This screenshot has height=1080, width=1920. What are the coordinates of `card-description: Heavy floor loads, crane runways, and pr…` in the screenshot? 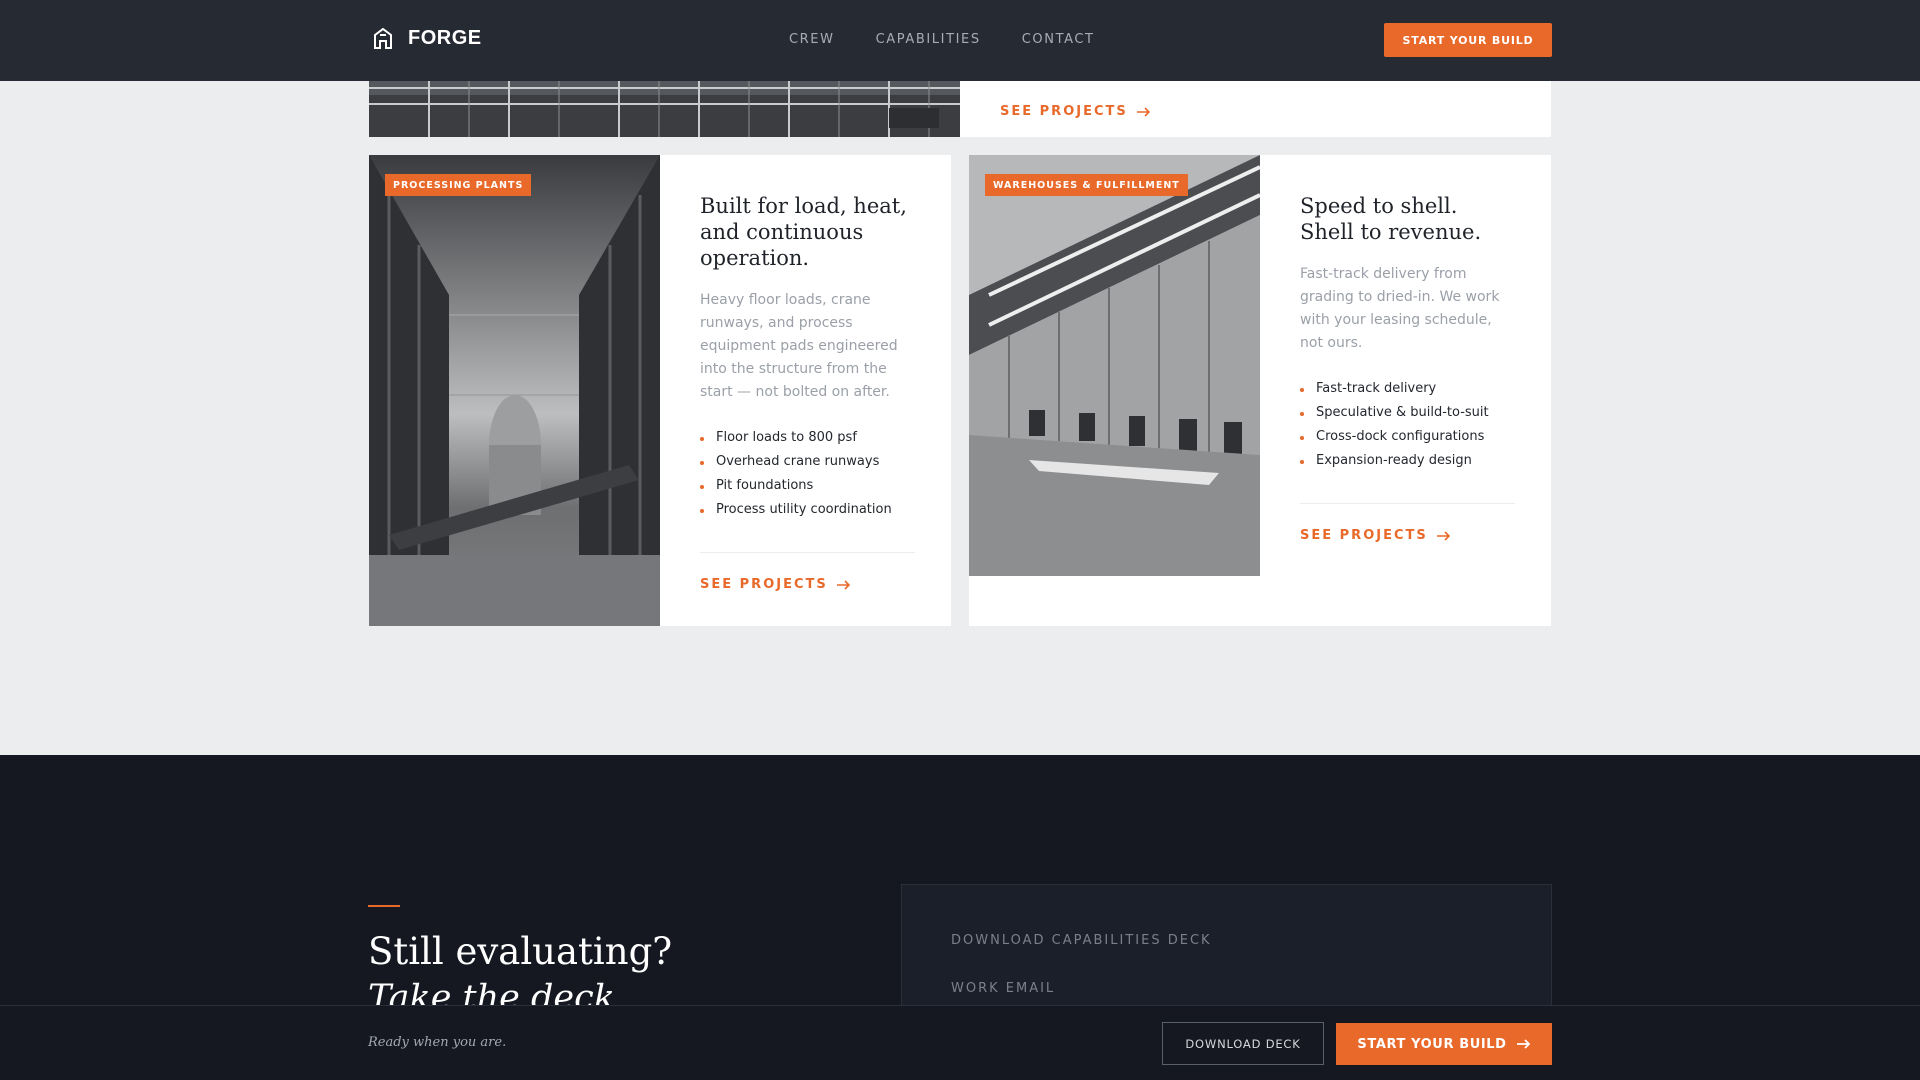 It's located at (799, 346).